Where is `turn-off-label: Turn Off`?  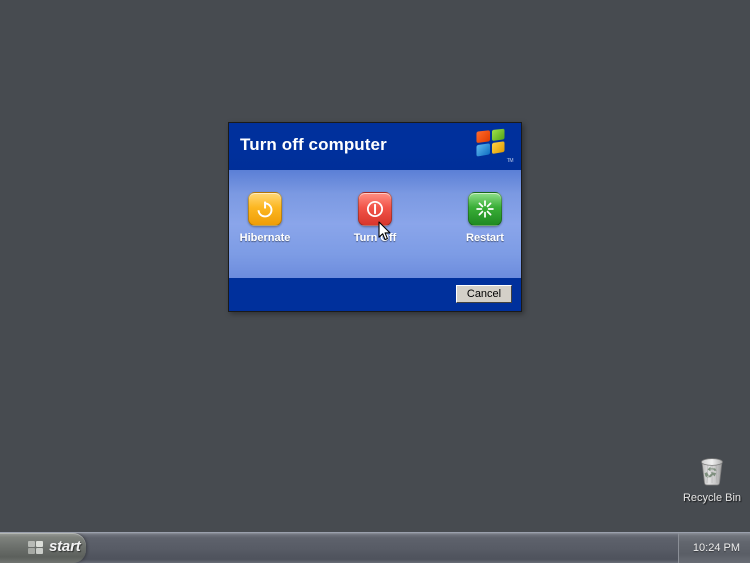
turn-off-label: Turn Off is located at coordinates (375, 238).